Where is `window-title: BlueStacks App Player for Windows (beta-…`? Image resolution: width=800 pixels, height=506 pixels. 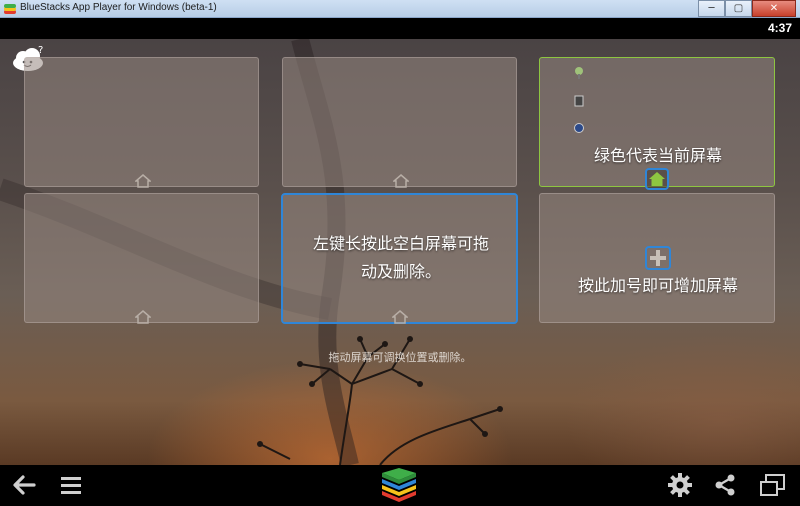 window-title: BlueStacks App Player for Windows (beta-… is located at coordinates (118, 7).